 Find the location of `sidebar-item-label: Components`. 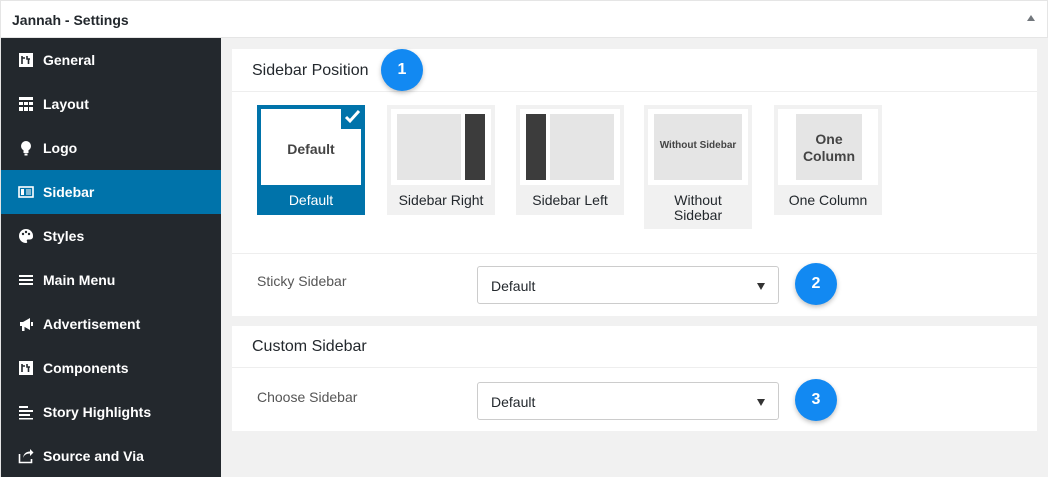

sidebar-item-label: Components is located at coordinates (86, 368).